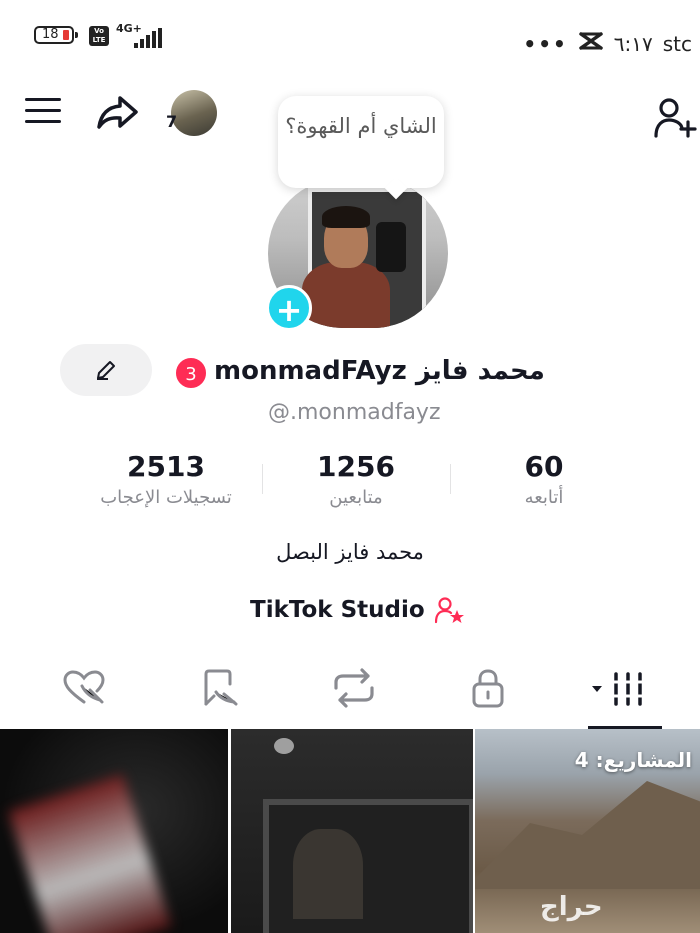 This screenshot has height=933, width=700. I want to click on followers-label: متابعين, so click(356, 497).